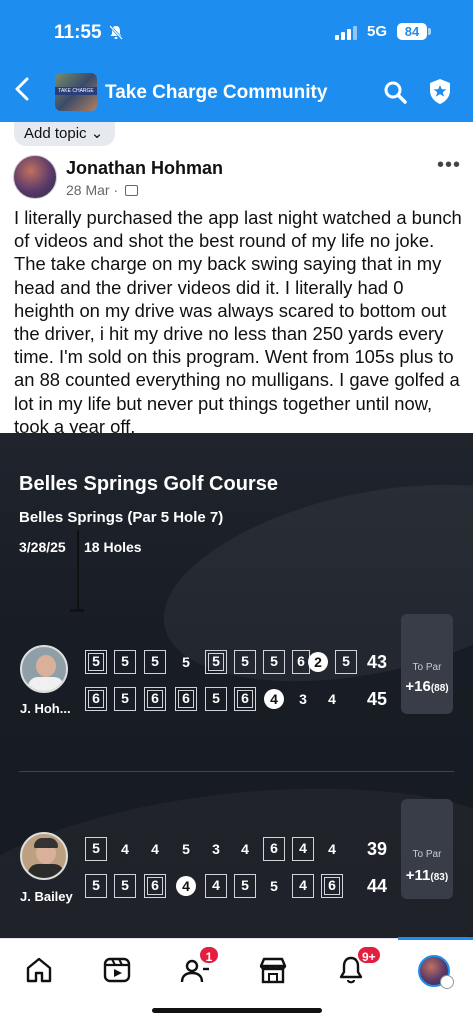 This screenshot has height=1024, width=473. What do you see at coordinates (369, 955) in the screenshot?
I see `notifications-badge: 9+` at bounding box center [369, 955].